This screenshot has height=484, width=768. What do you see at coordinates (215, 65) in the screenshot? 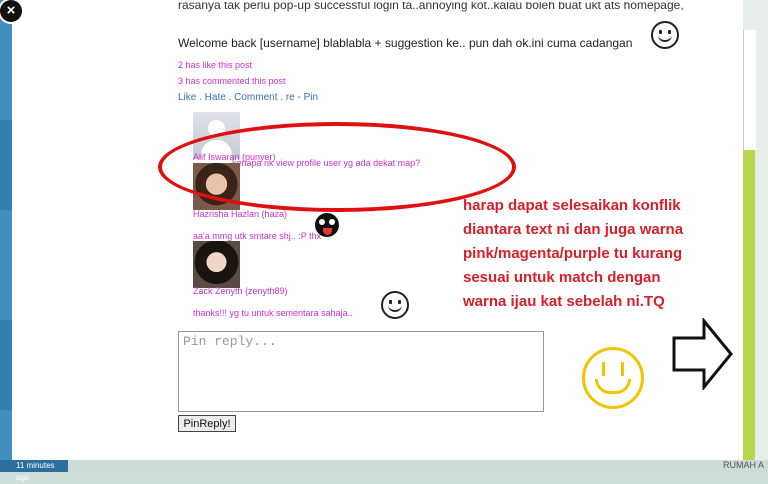
I see `likes-count: 2 has like this post` at bounding box center [215, 65].